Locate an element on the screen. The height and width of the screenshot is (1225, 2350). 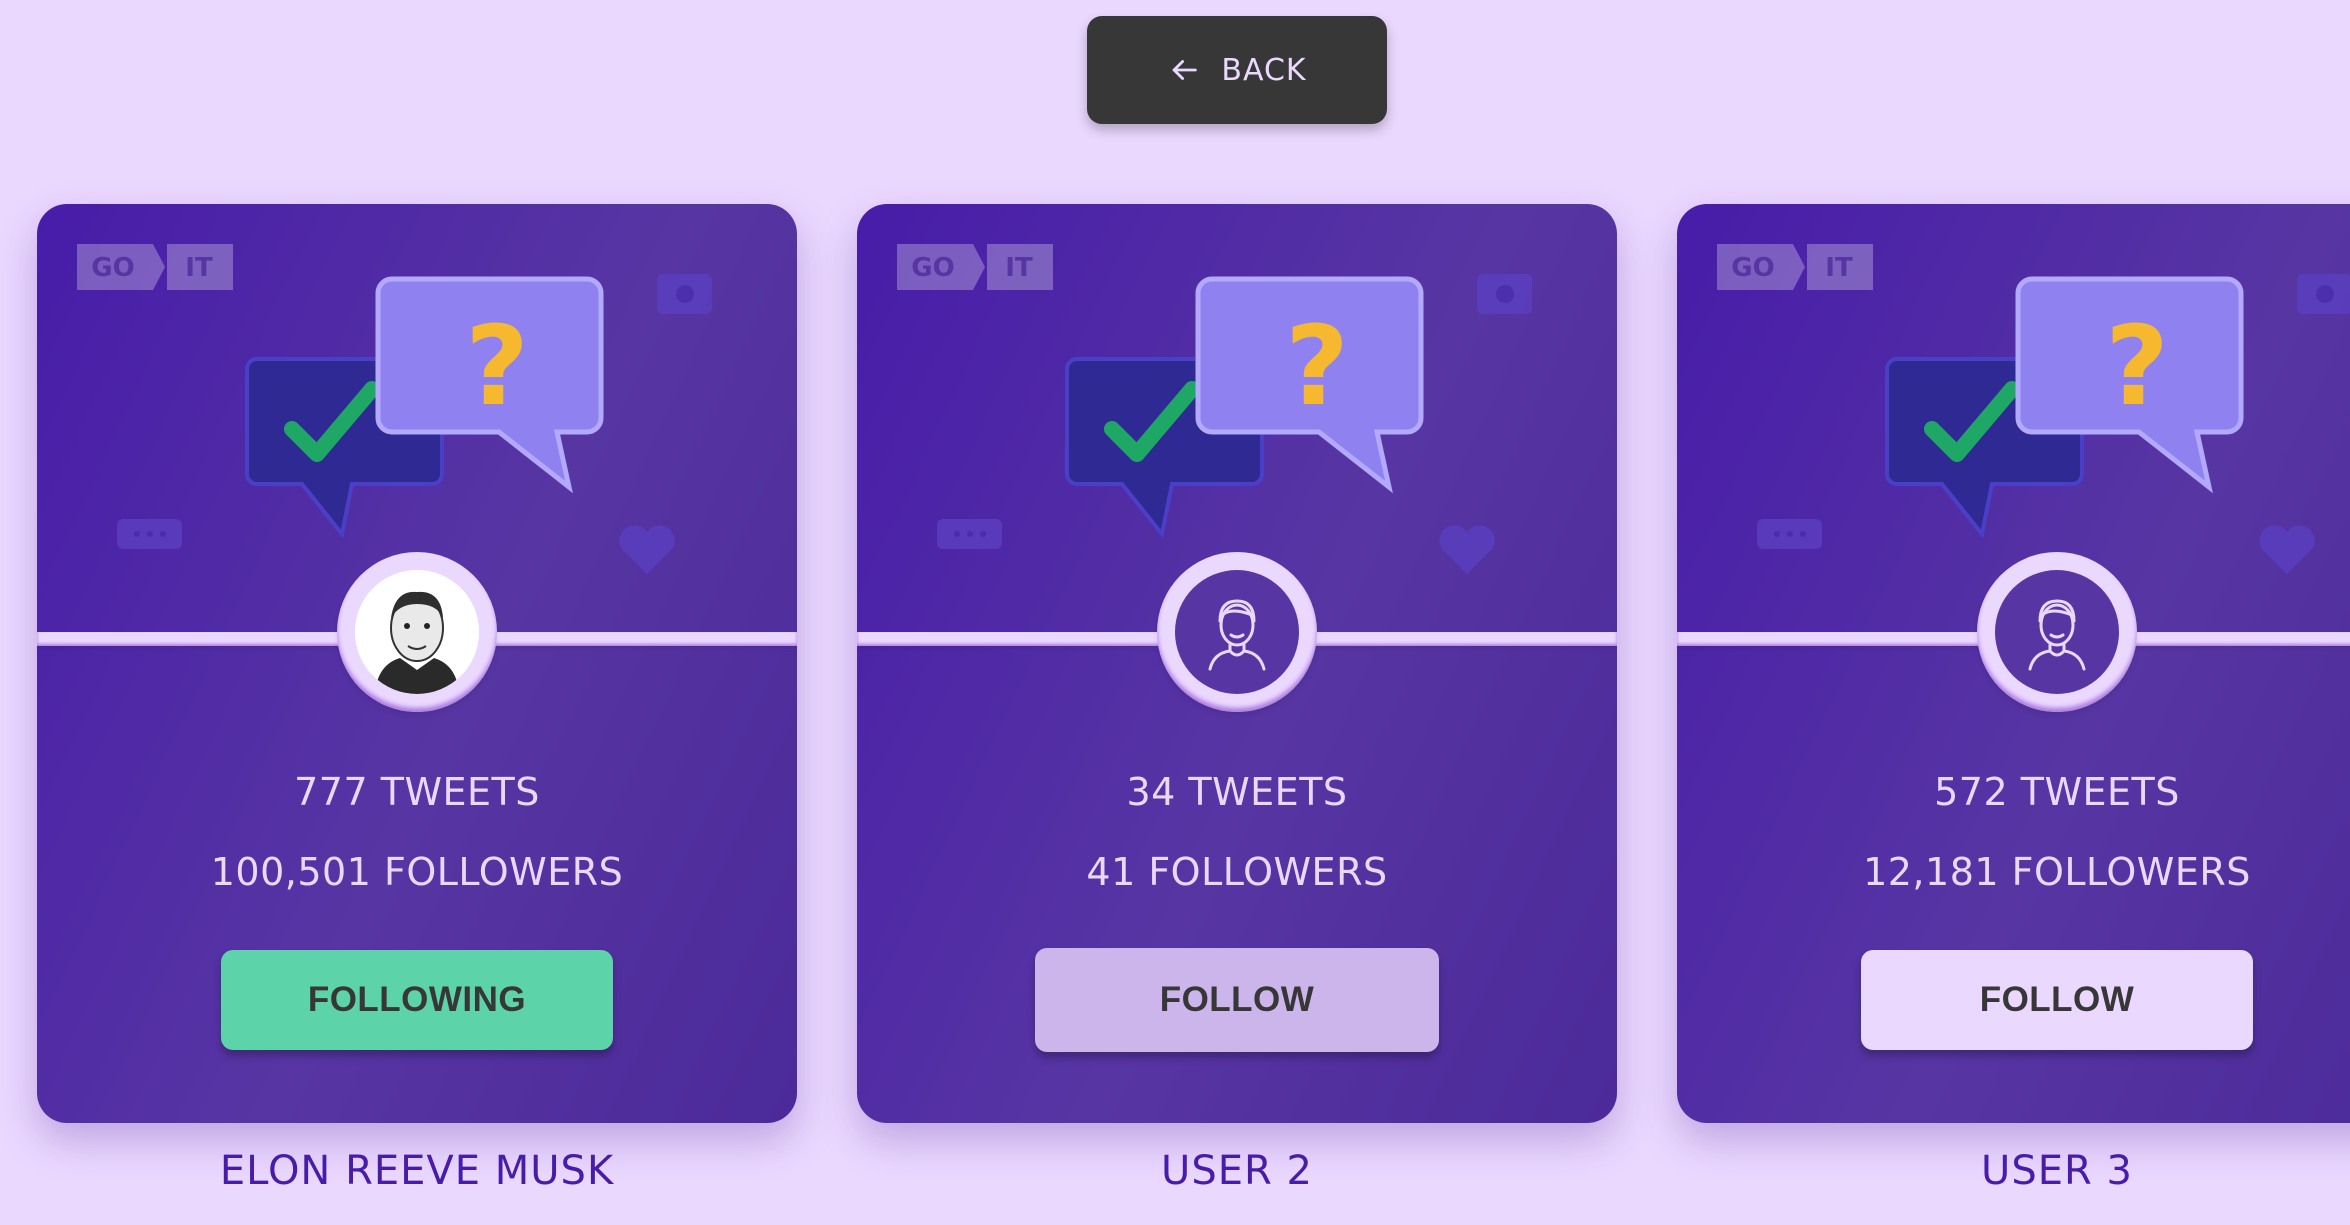
followers-count: 12,181 FOLLOWERS is located at coordinates (2057, 872).